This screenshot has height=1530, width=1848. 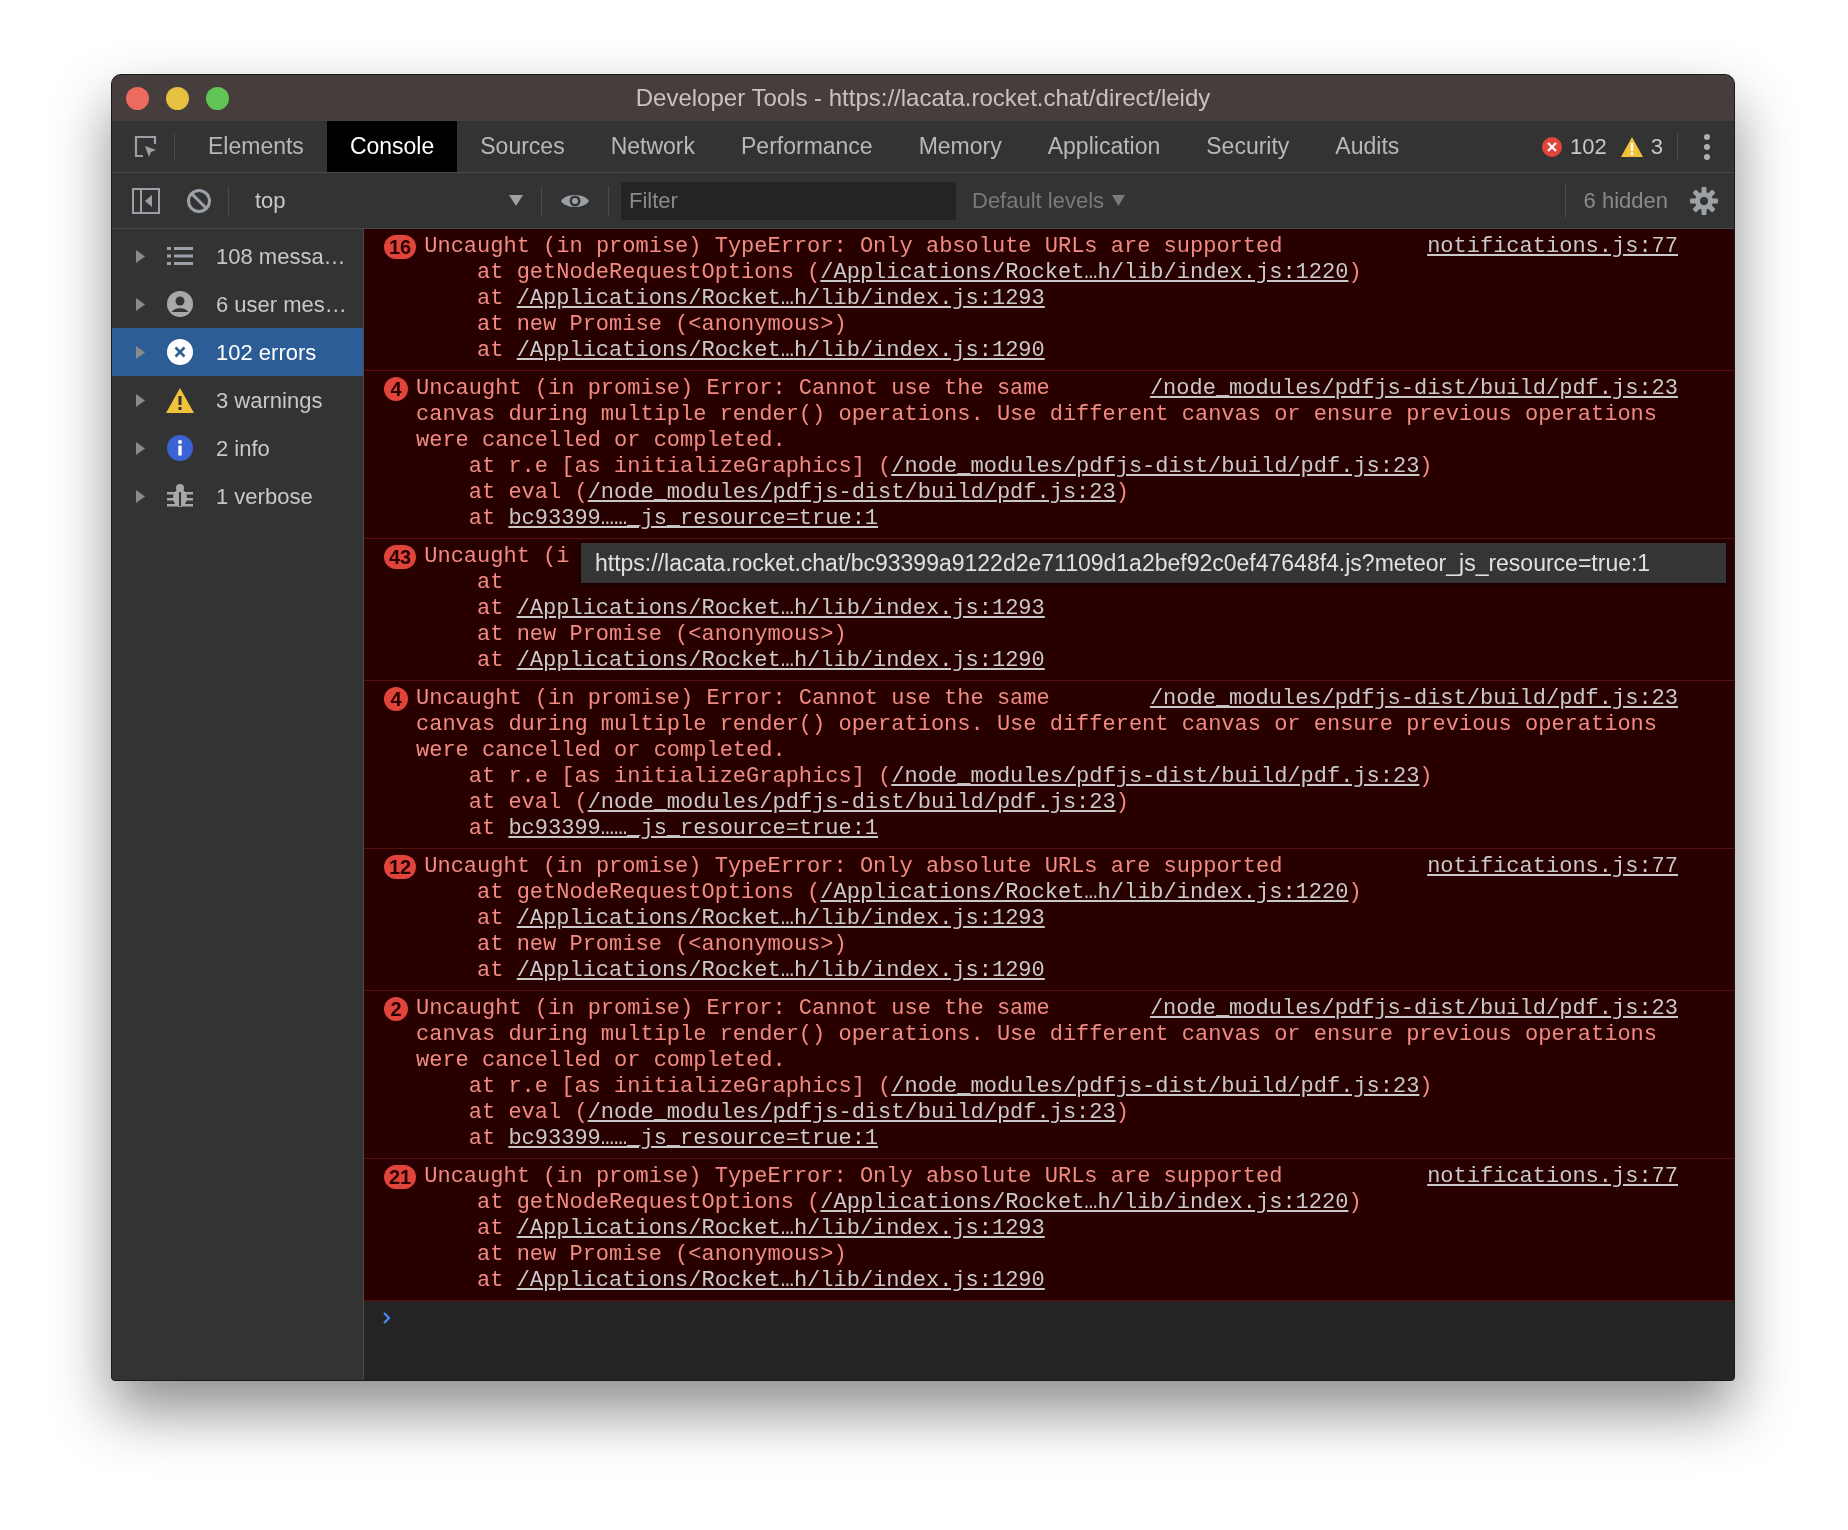 What do you see at coordinates (199, 200) in the screenshot?
I see `clear-console-icon` at bounding box center [199, 200].